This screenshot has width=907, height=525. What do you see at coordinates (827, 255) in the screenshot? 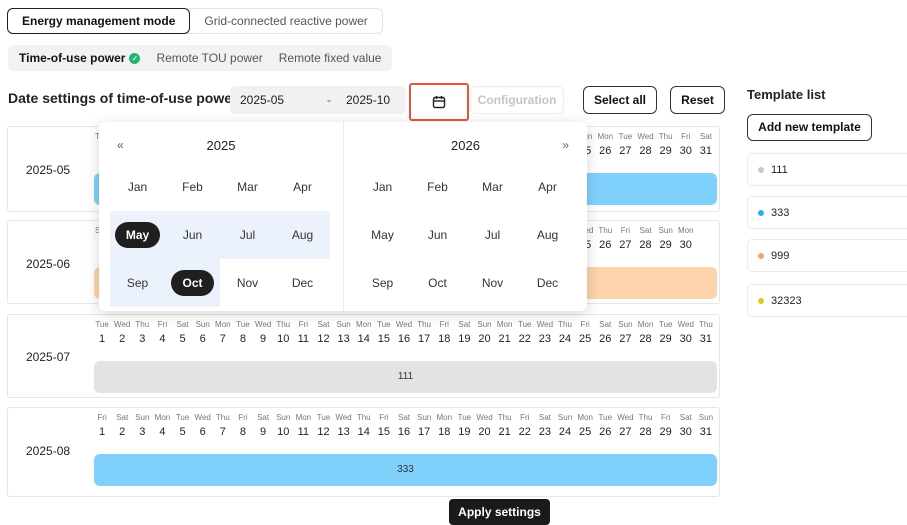
I see `template-item: 999` at bounding box center [827, 255].